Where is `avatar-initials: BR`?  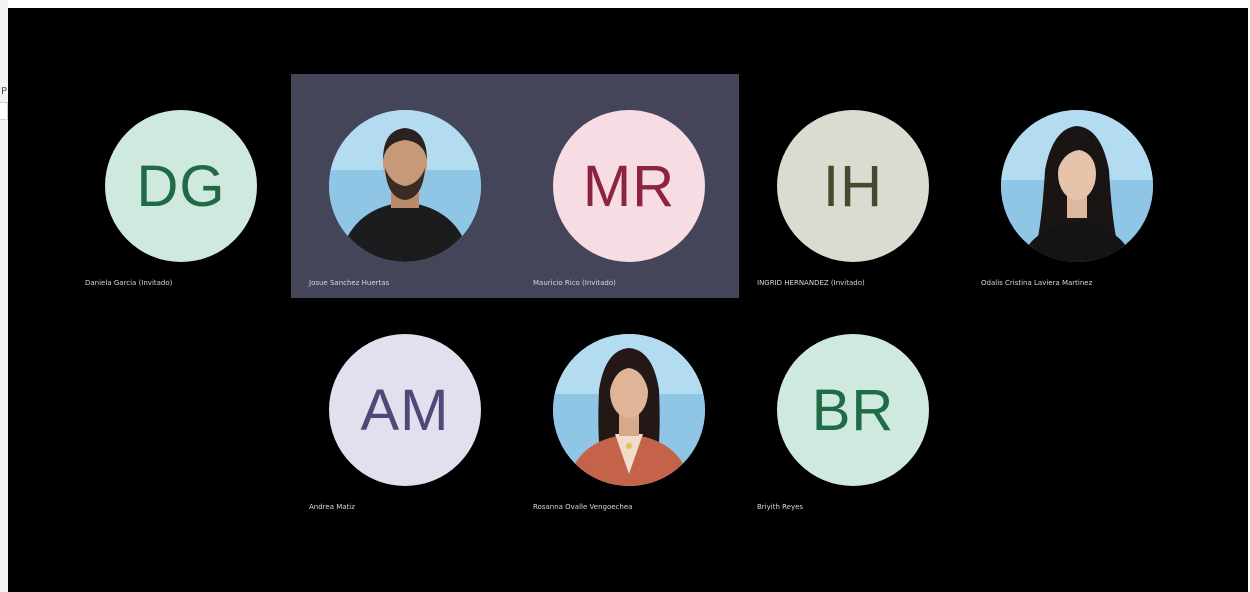
avatar-initials: BR is located at coordinates (853, 410).